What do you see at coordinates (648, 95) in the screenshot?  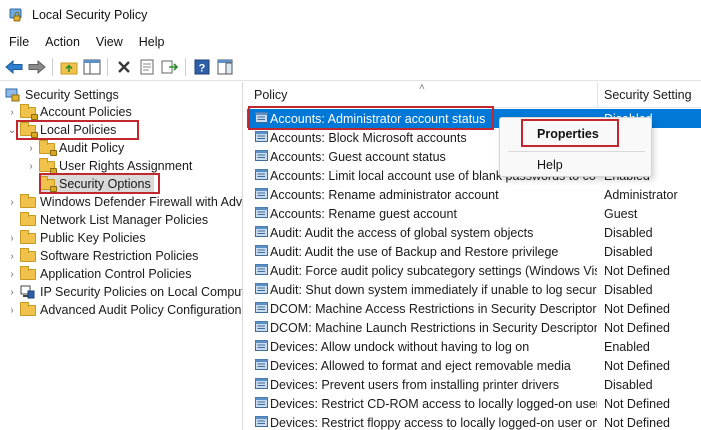 I see `column-header-security-setting: Security Setting` at bounding box center [648, 95].